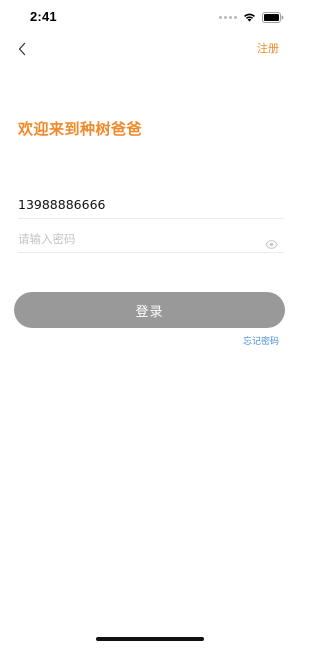 The height and width of the screenshot is (649, 320). Describe the element at coordinates (80, 129) in the screenshot. I see `page-title: 欢迎来到种树爸爸` at that location.